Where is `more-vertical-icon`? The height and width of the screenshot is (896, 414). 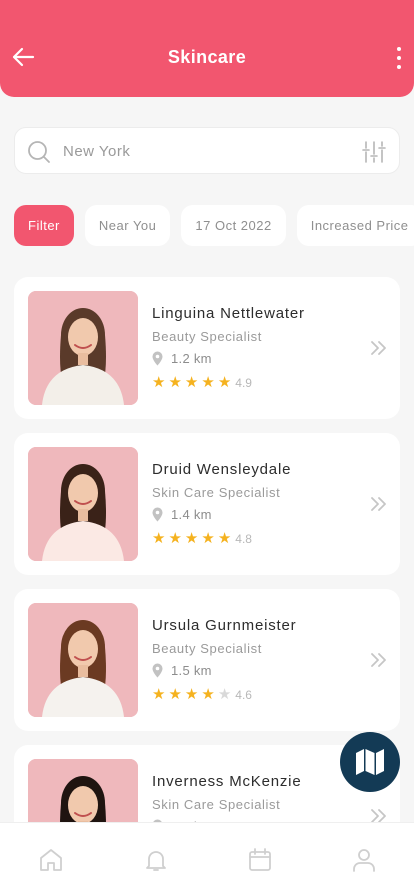 more-vertical-icon is located at coordinates (399, 58).